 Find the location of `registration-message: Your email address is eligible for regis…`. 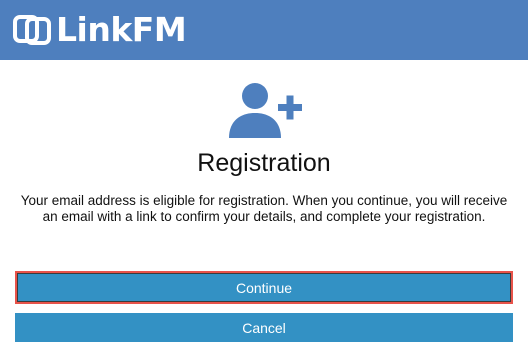

registration-message: Your email address is eligible for regis… is located at coordinates (264, 208).